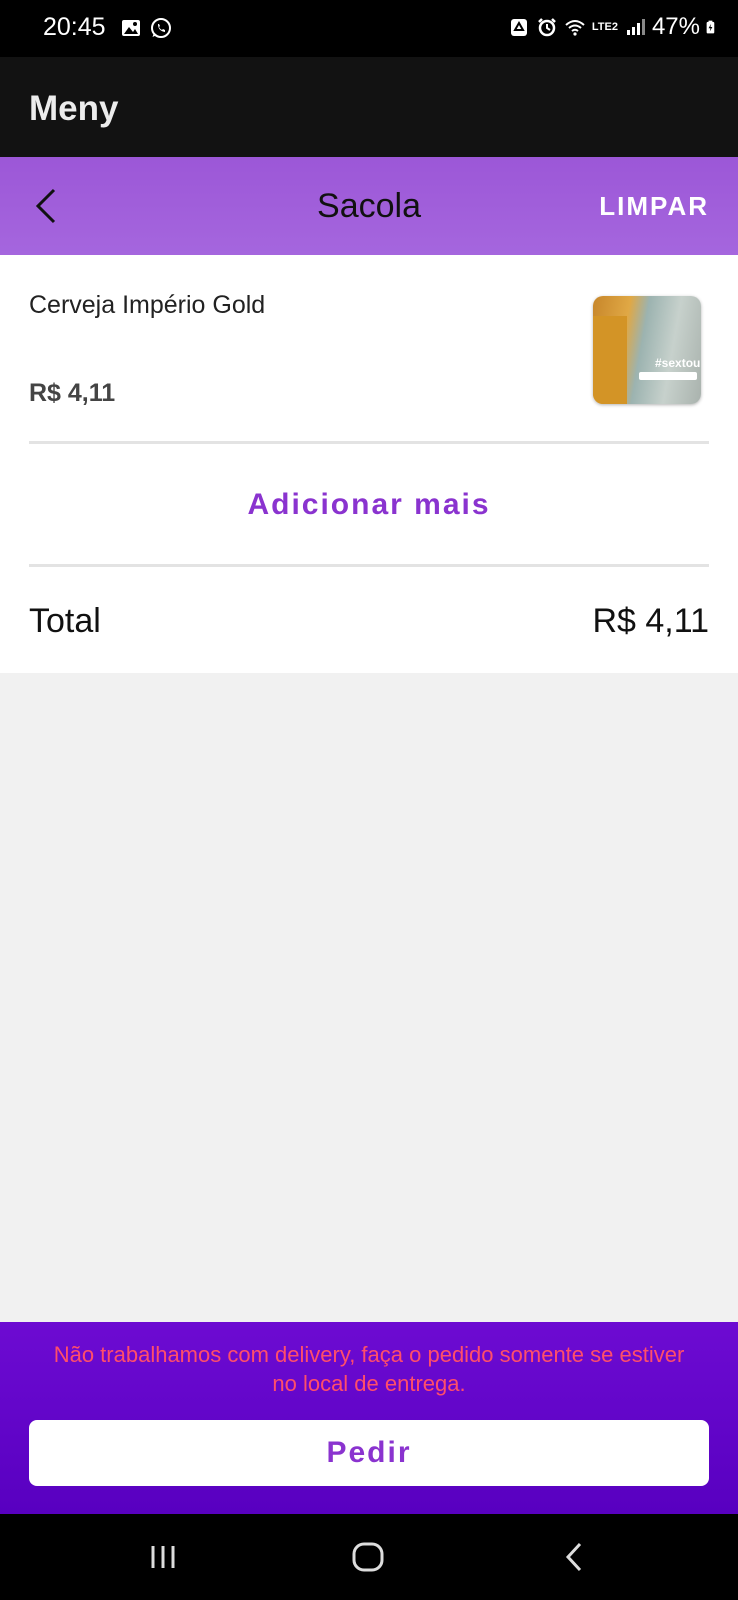 The image size is (738, 1600). Describe the element at coordinates (74, 27) in the screenshot. I see `status-time: 20:45` at that location.